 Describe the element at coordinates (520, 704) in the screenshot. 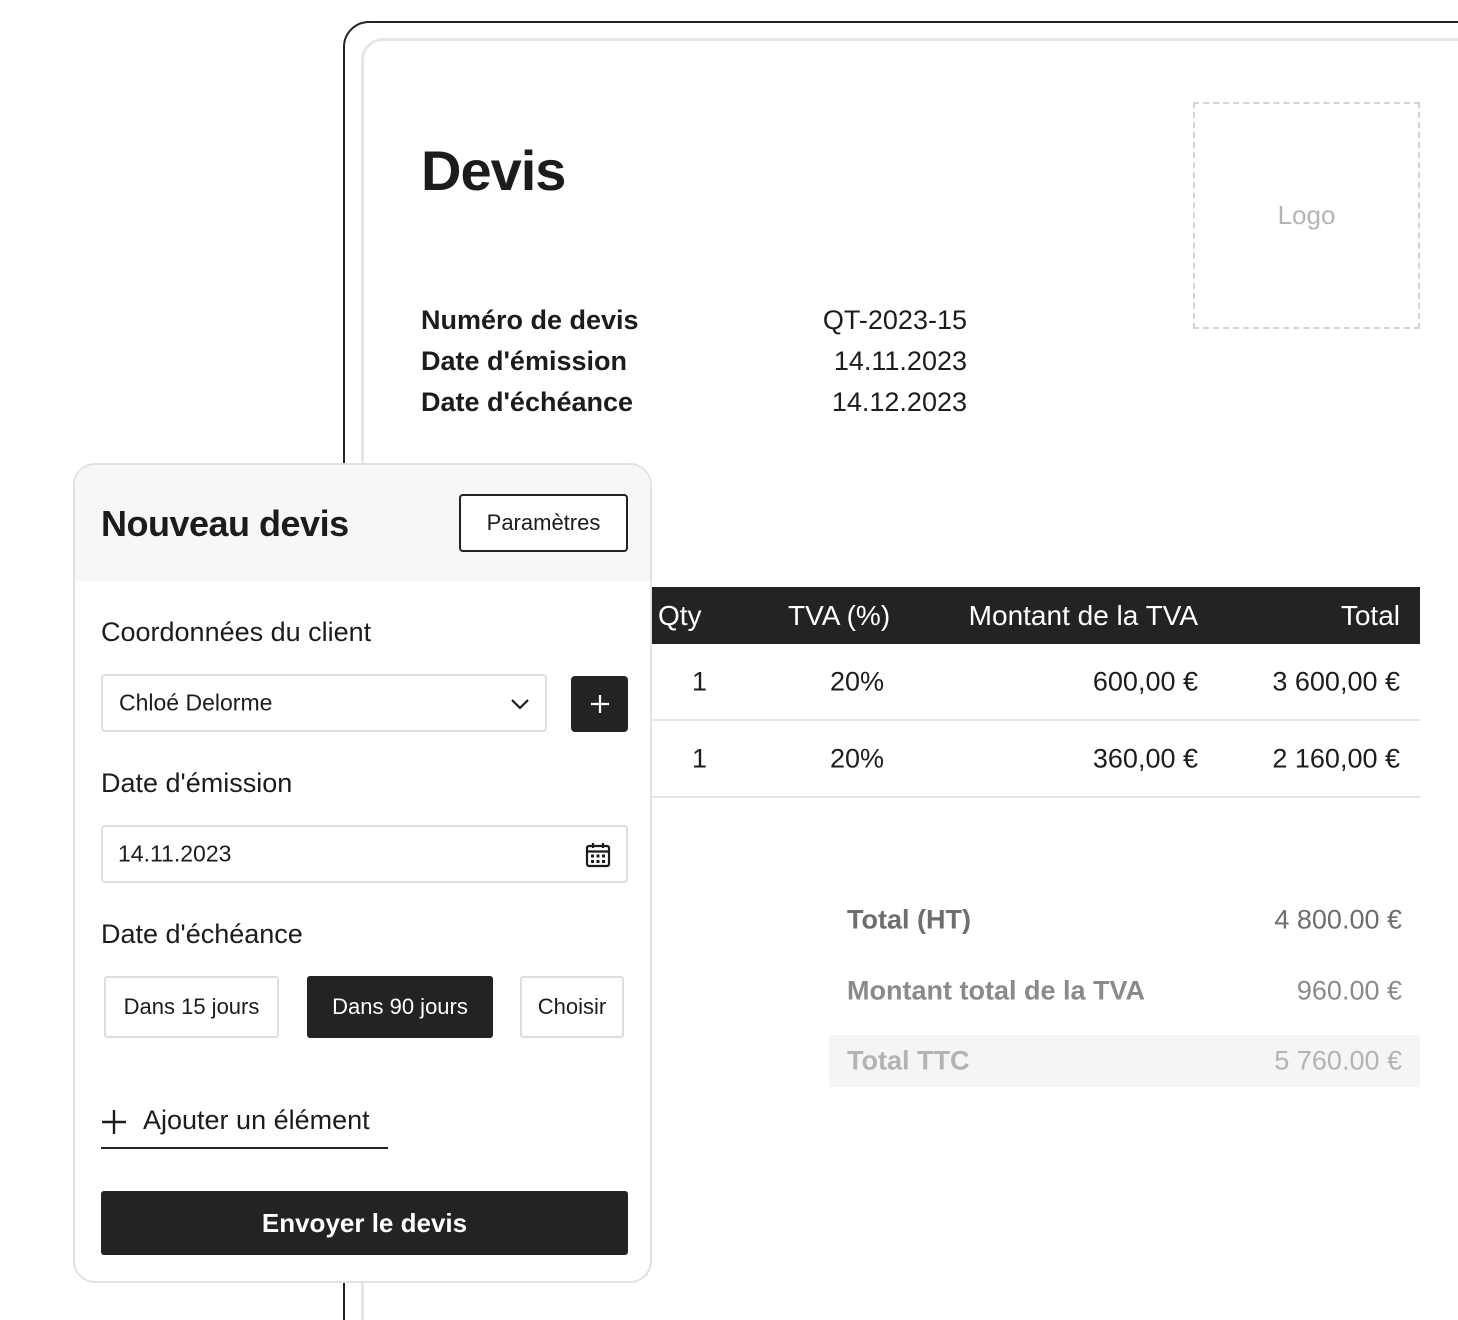

I see `chevron-down-icon` at that location.